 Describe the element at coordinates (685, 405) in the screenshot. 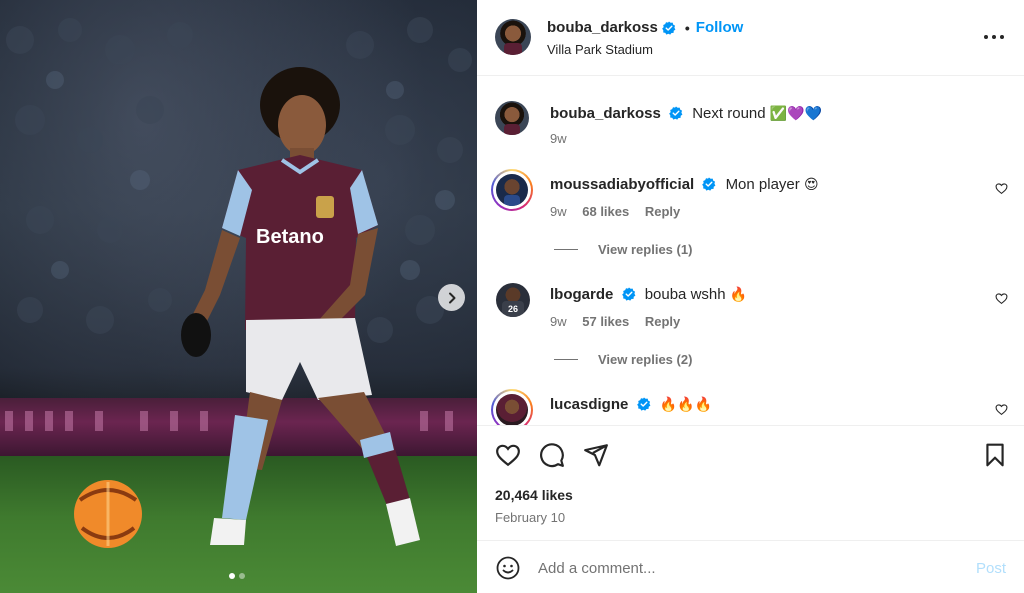

I see `comment-emoji: 🔥🔥🔥` at that location.